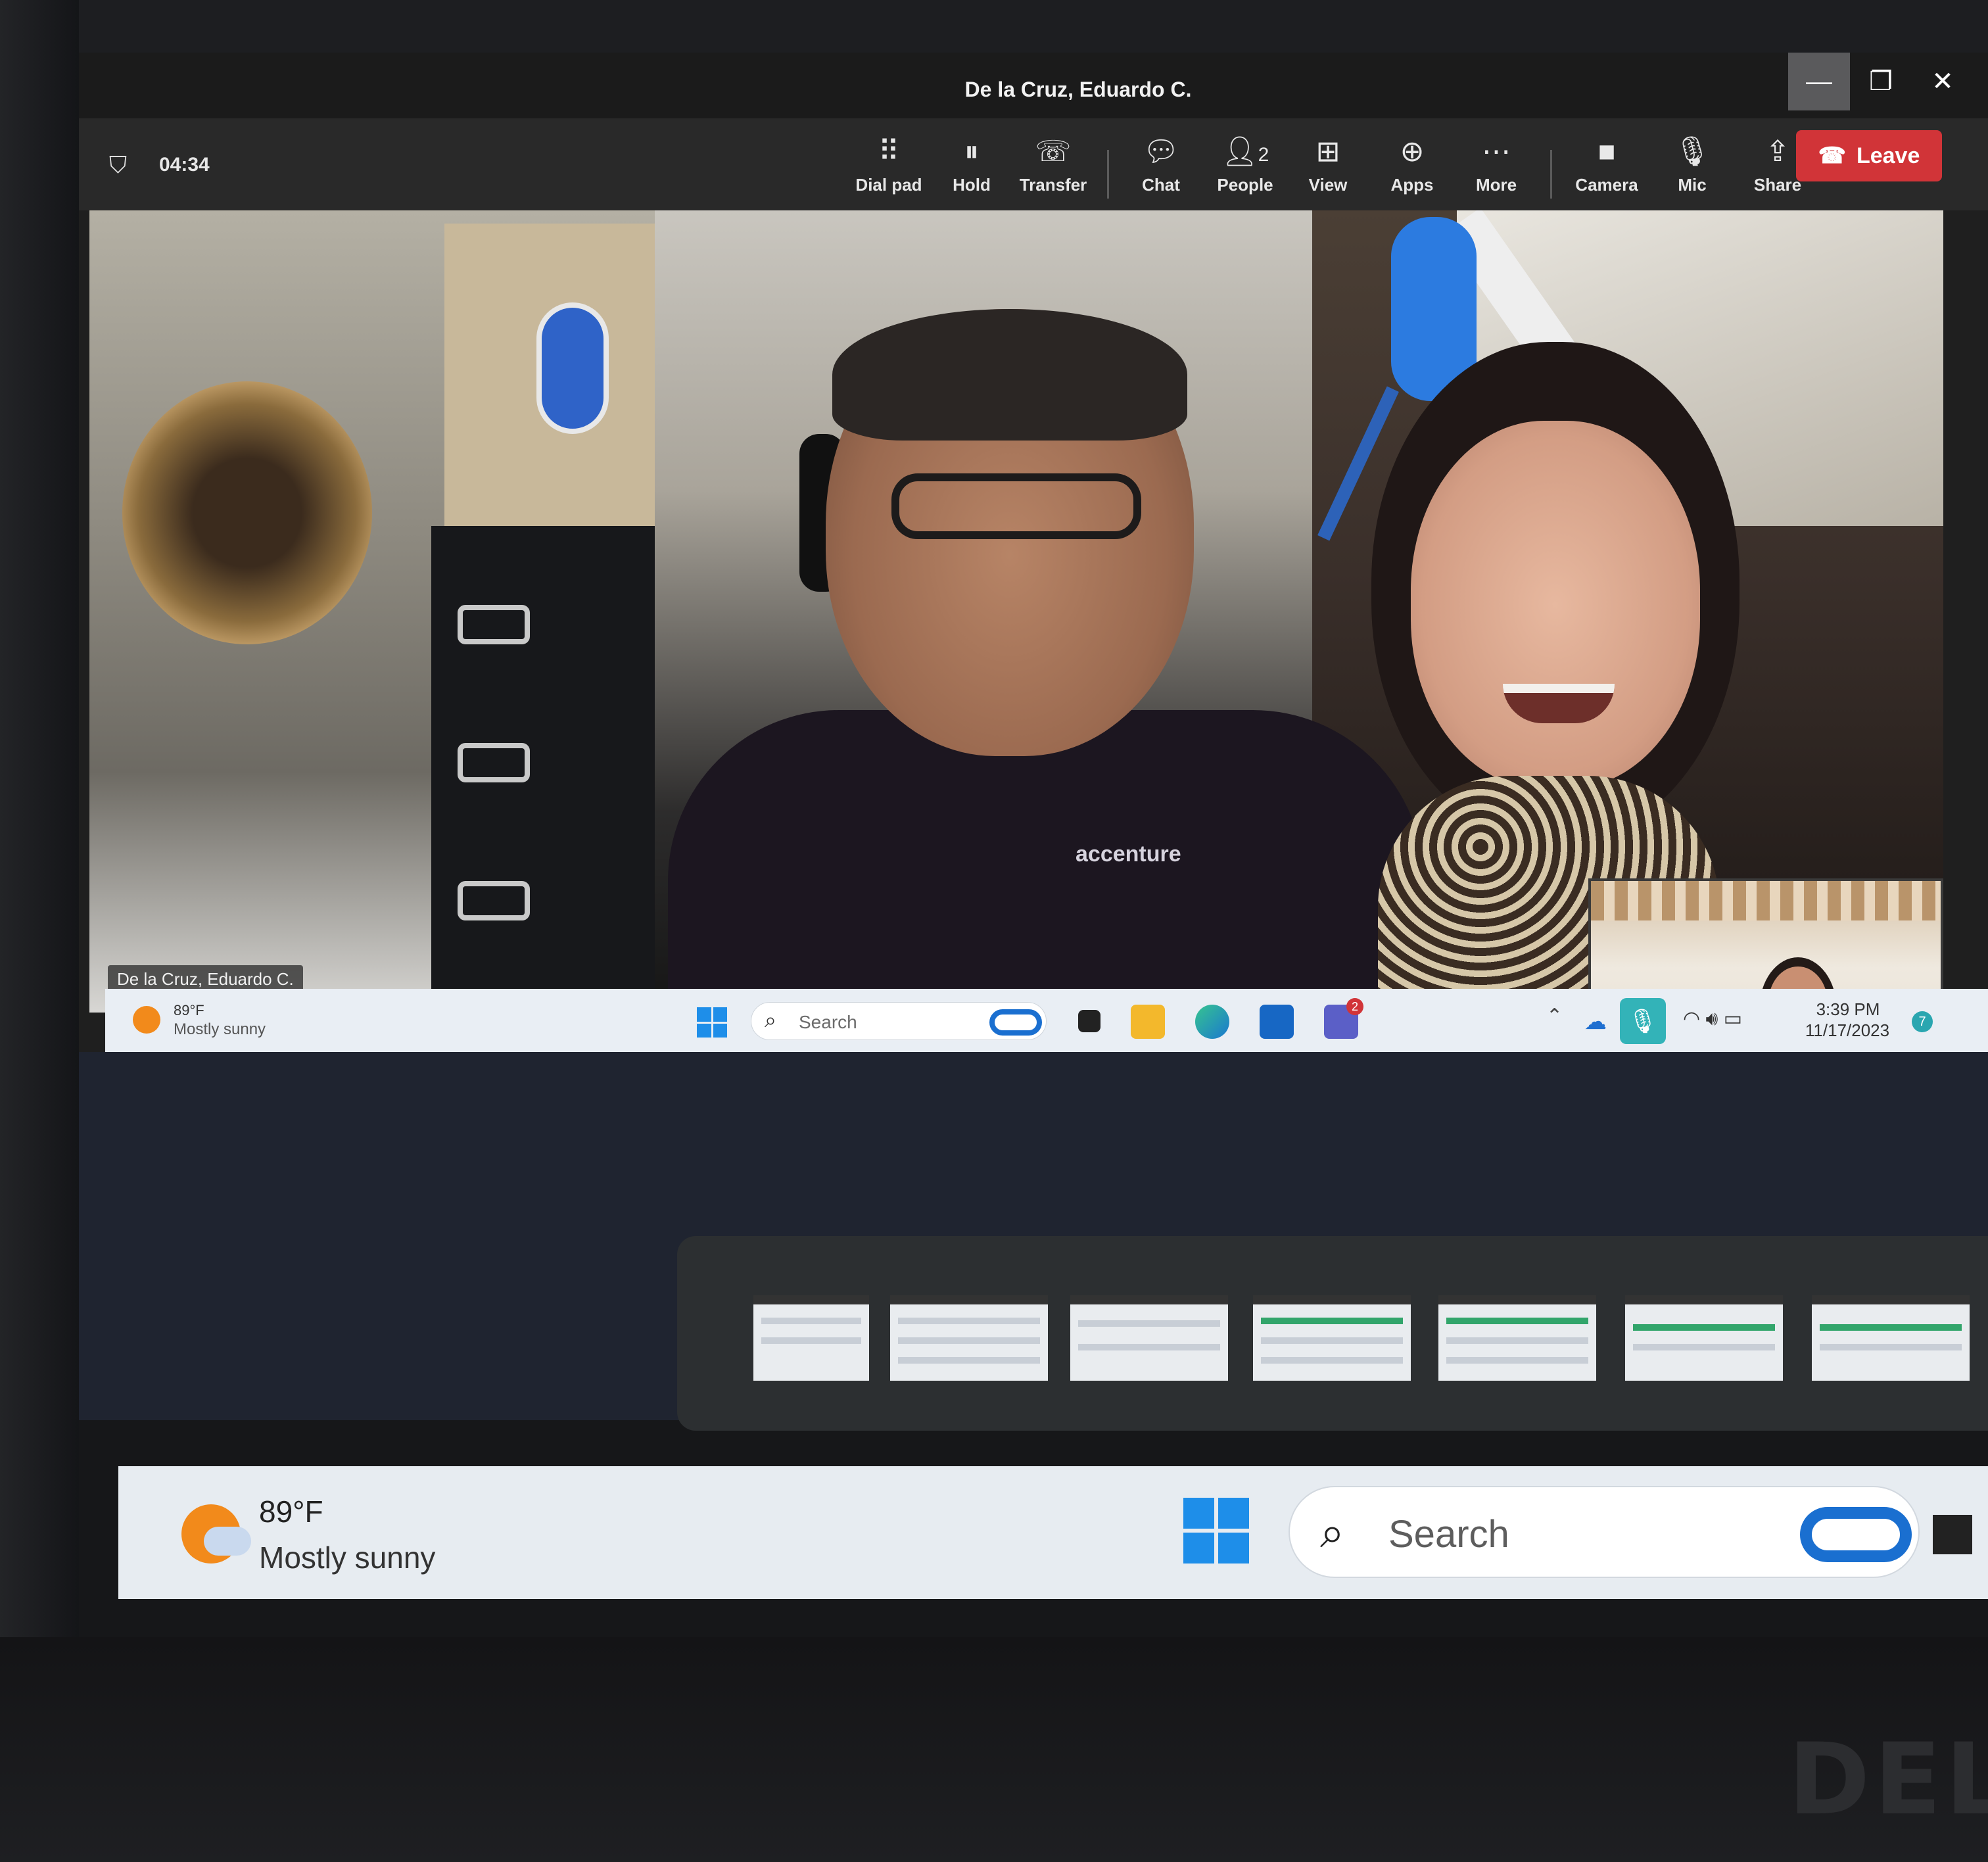 This screenshot has width=1988, height=1862. I want to click on window-title: De la Cruz, Eduardo C., so click(1078, 89).